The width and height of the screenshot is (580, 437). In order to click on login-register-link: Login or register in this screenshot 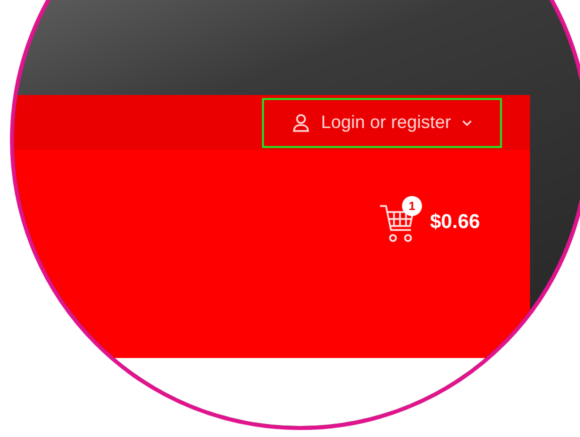, I will do `click(382, 123)`.